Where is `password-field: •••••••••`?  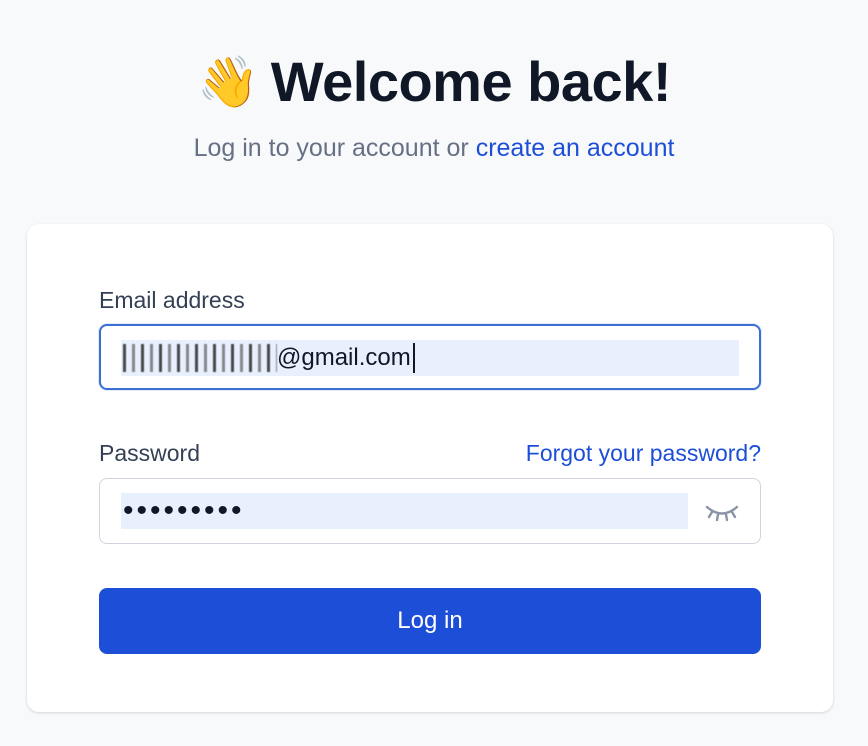 password-field: ••••••••• is located at coordinates (430, 511).